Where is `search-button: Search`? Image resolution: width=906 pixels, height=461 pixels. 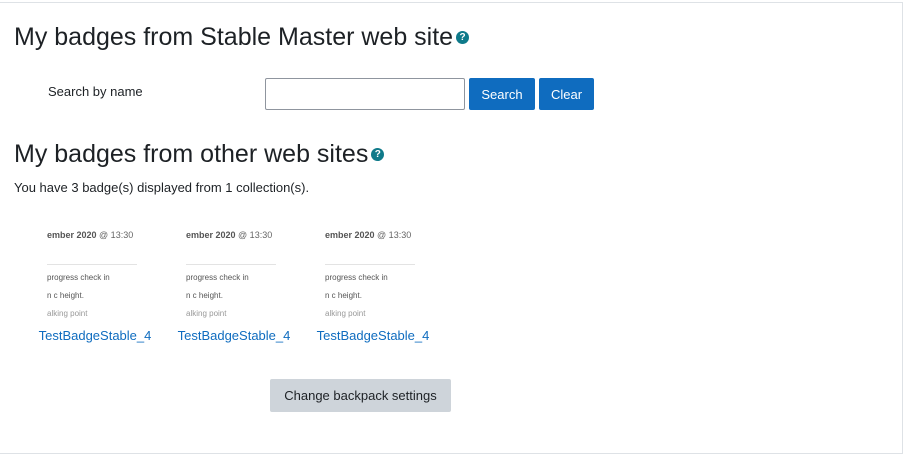
search-button: Search is located at coordinates (502, 94).